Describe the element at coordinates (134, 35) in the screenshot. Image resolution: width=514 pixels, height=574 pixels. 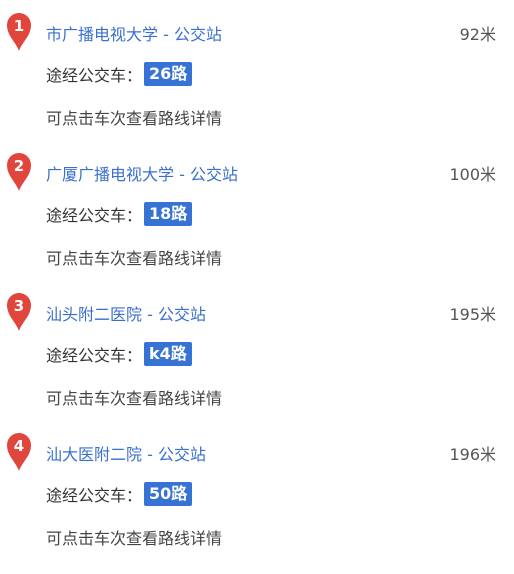
I see `stop-name-link: 市广播电视大学 - 公交站` at that location.